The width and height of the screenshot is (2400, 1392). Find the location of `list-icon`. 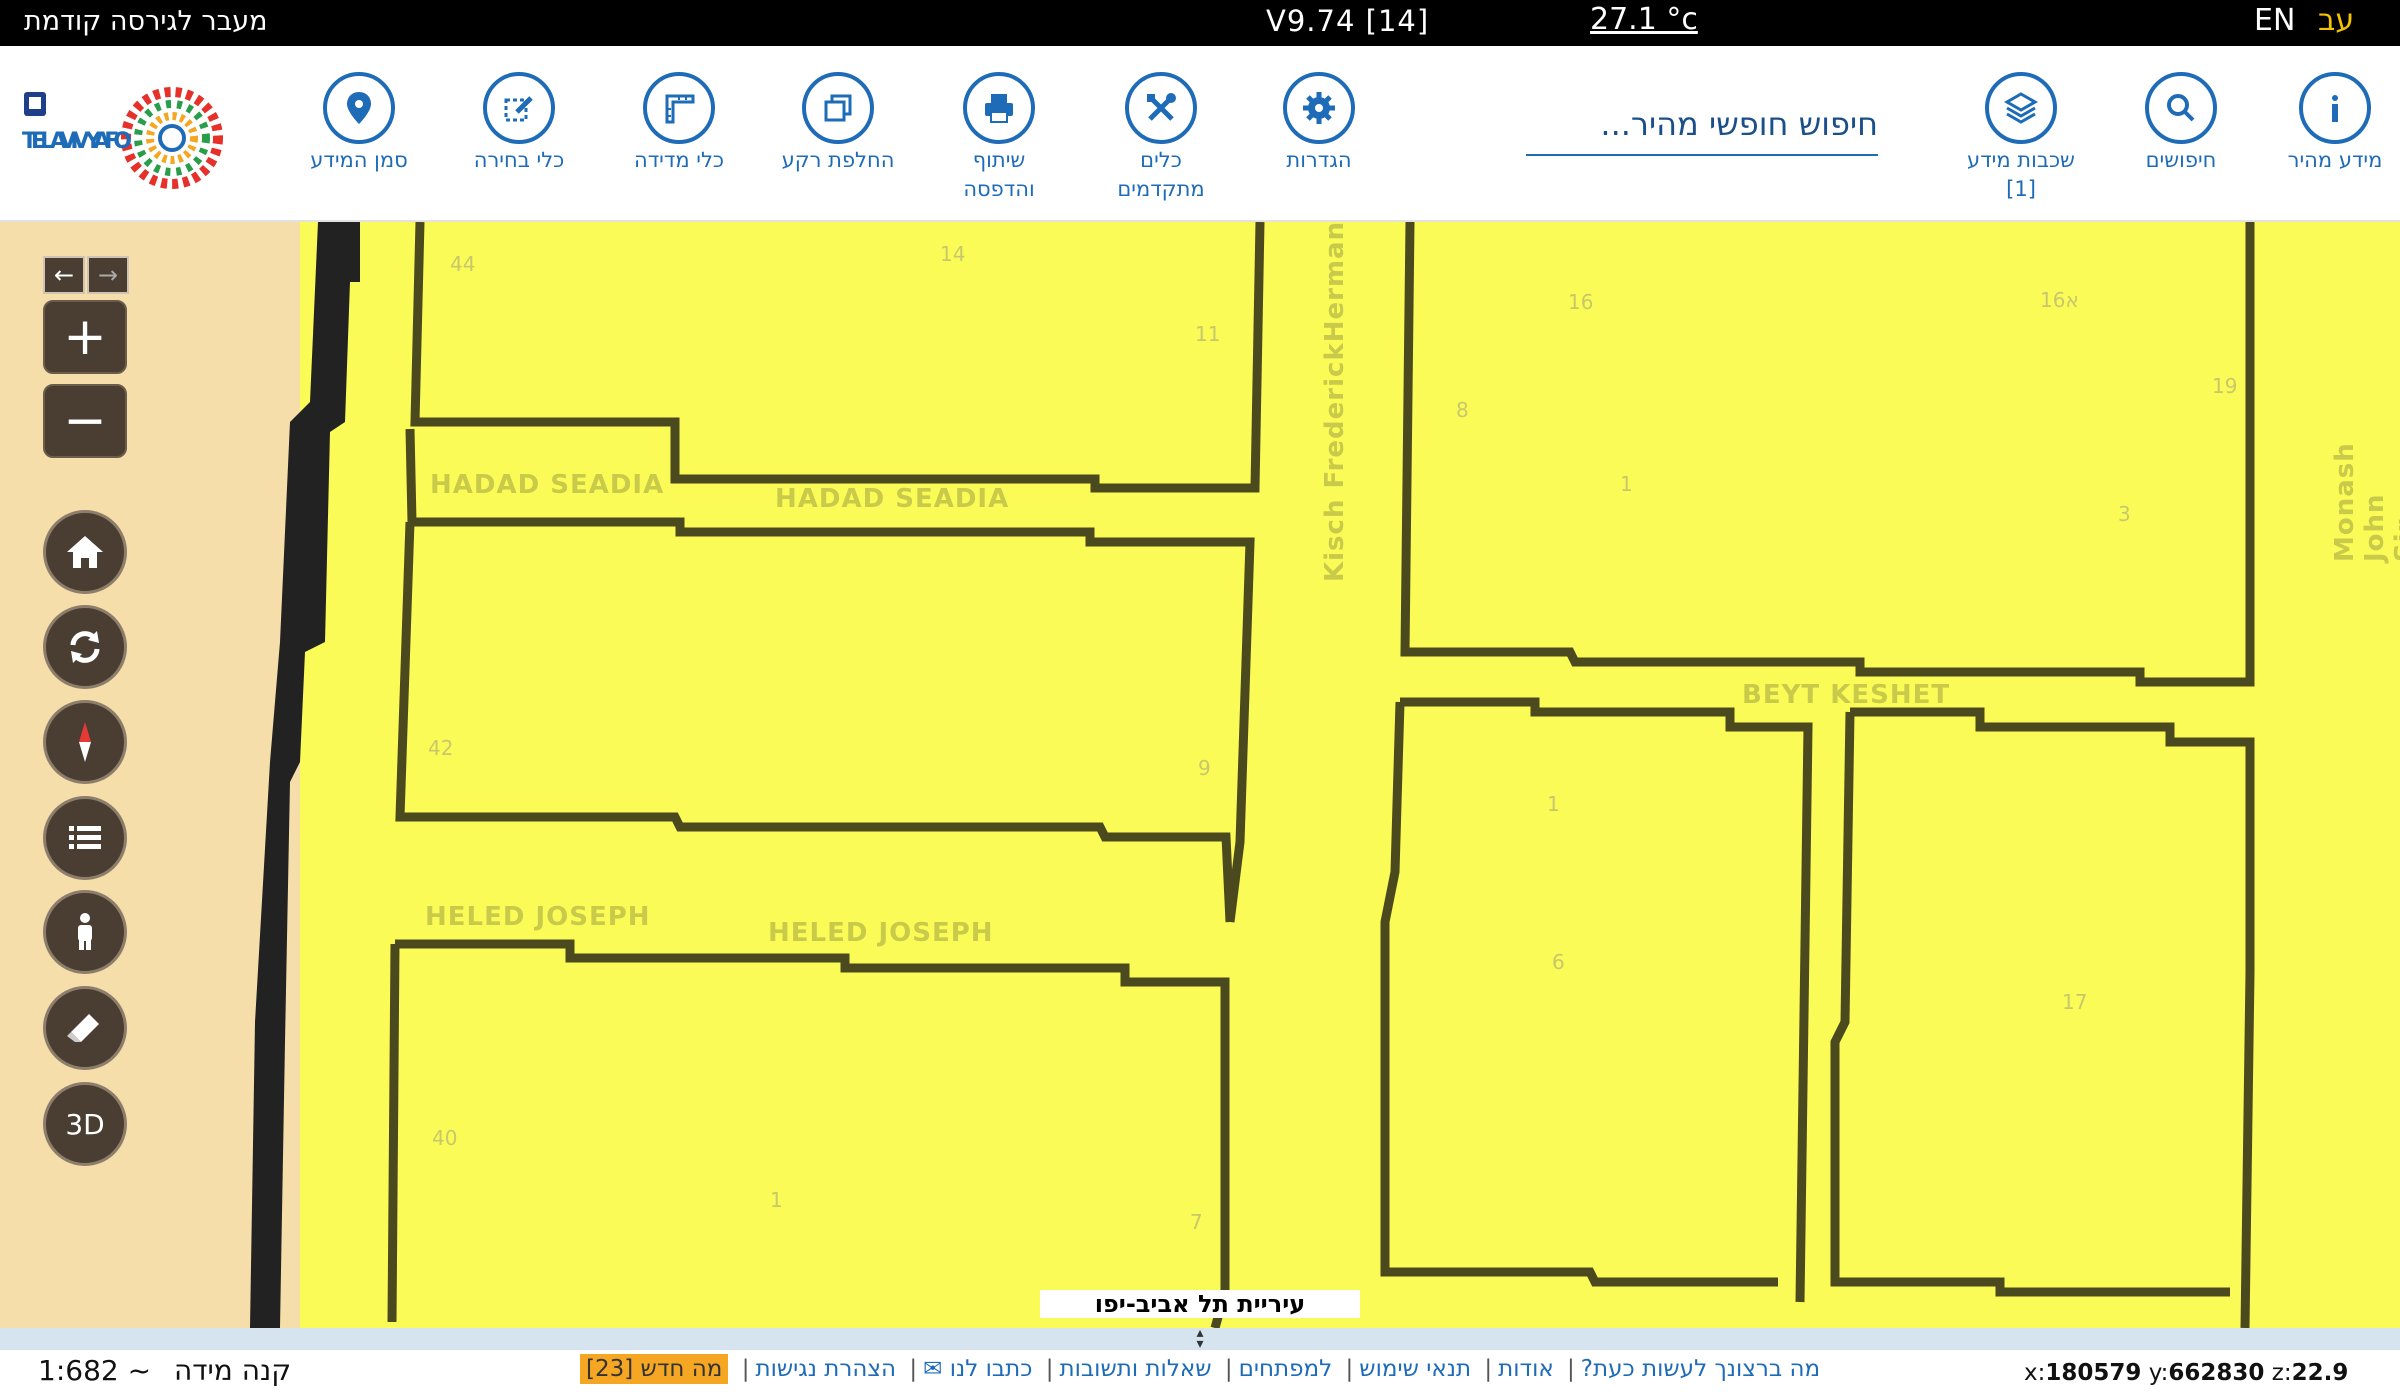

list-icon is located at coordinates (85, 837).